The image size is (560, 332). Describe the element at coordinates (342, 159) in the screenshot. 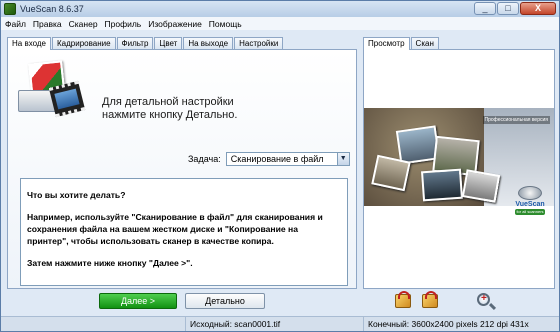

I see `chevron-down-icon: ▼` at that location.